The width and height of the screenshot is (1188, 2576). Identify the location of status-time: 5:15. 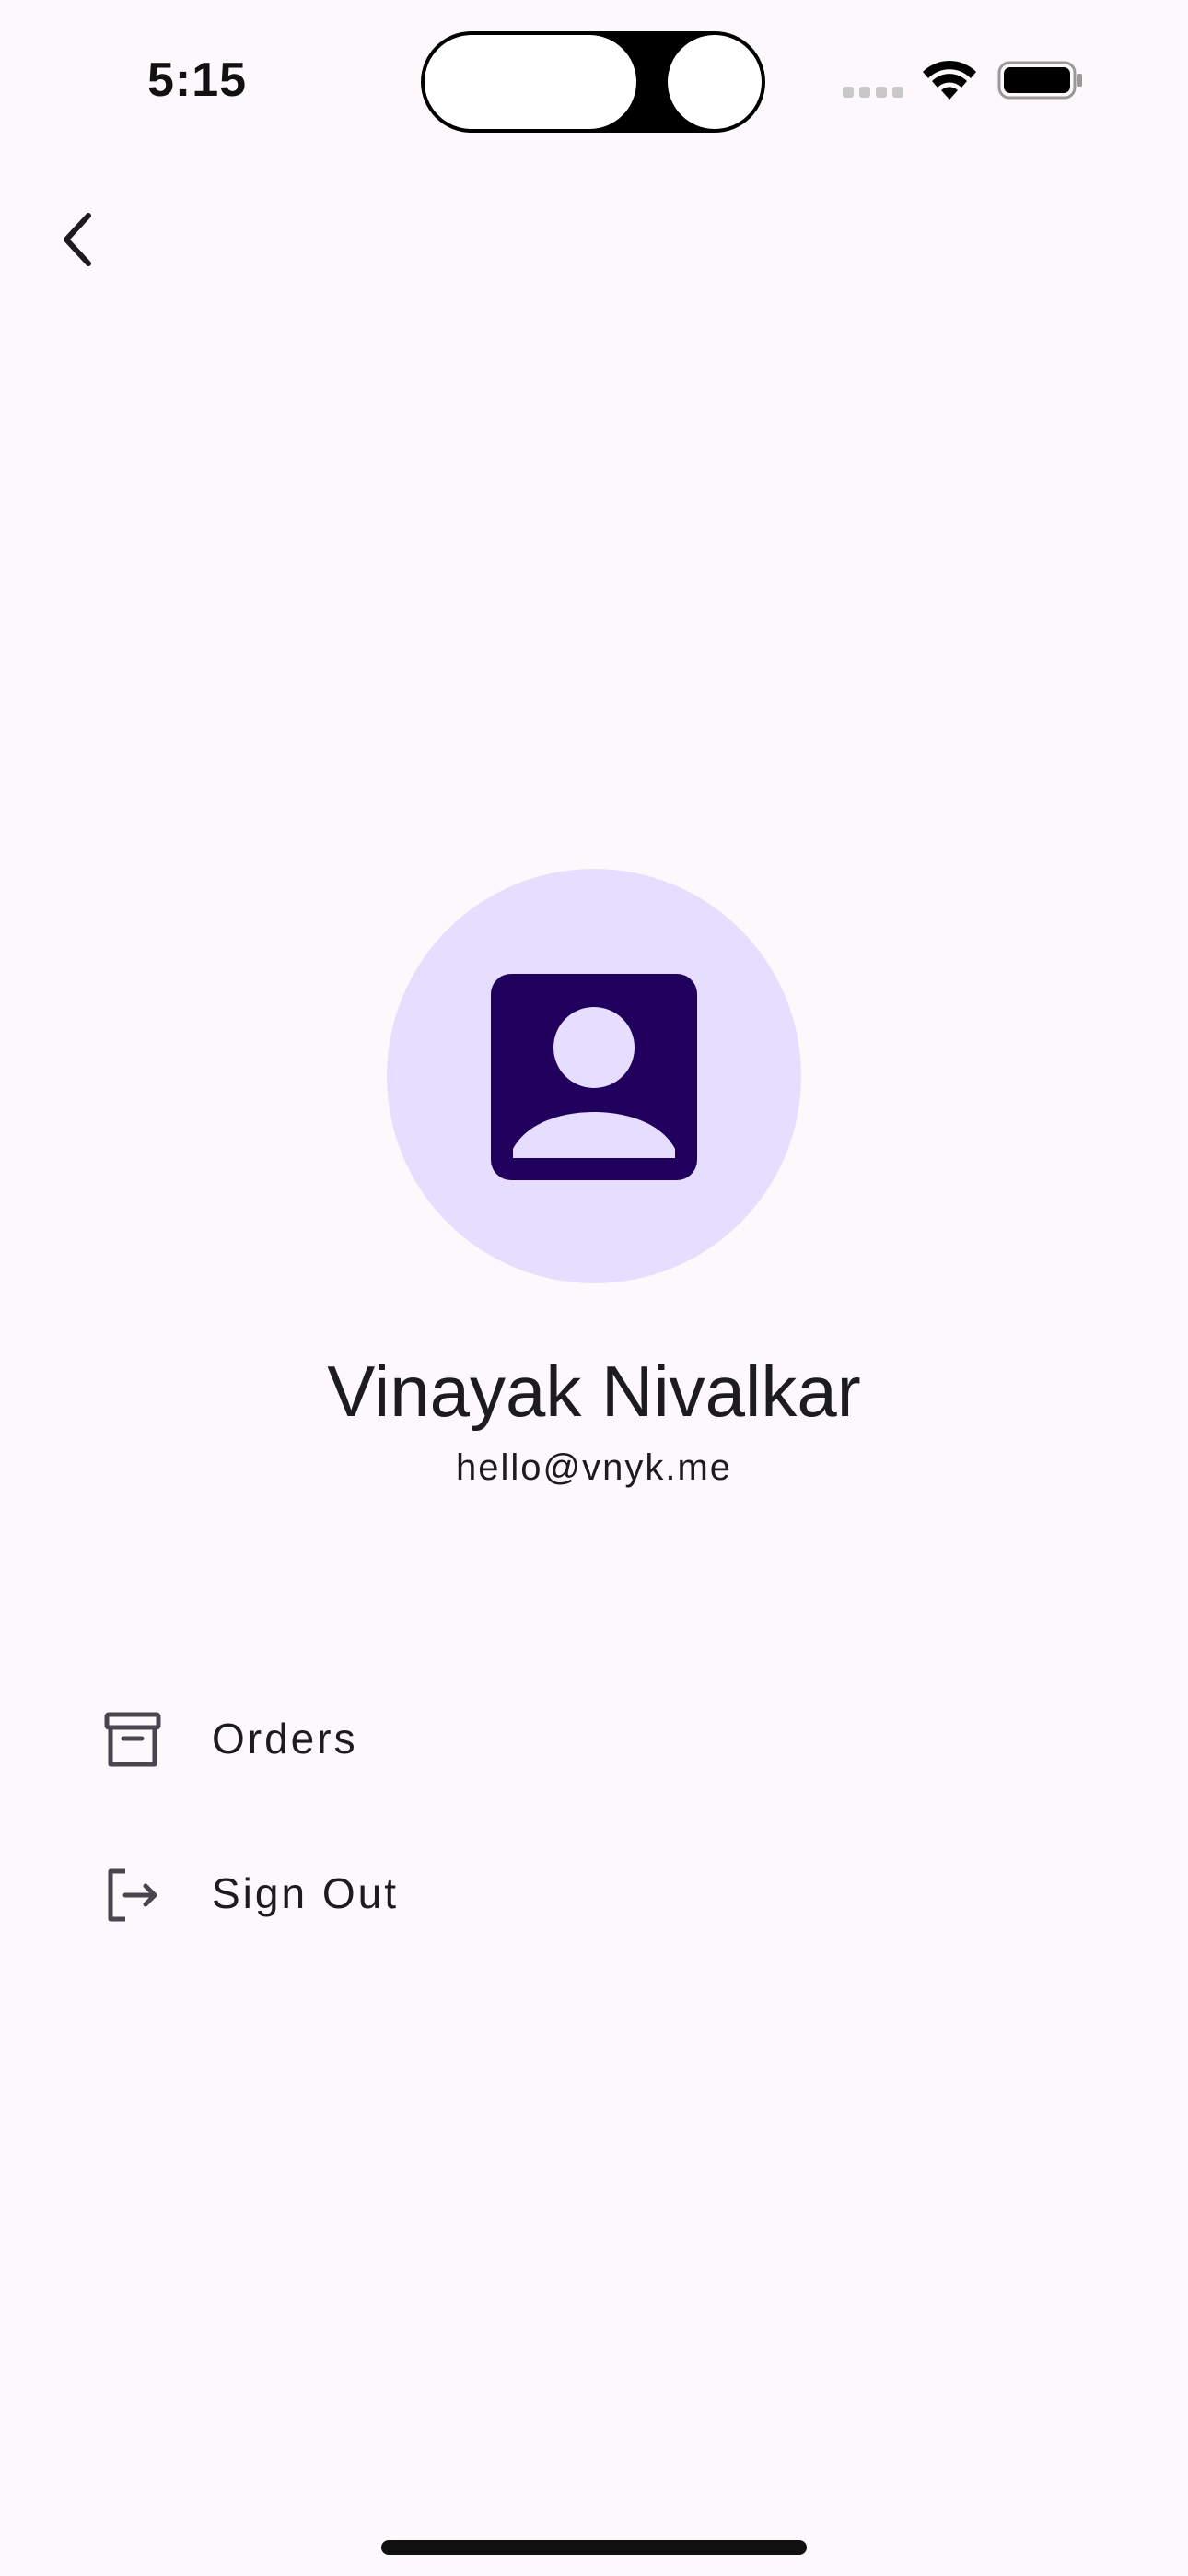
(197, 80).